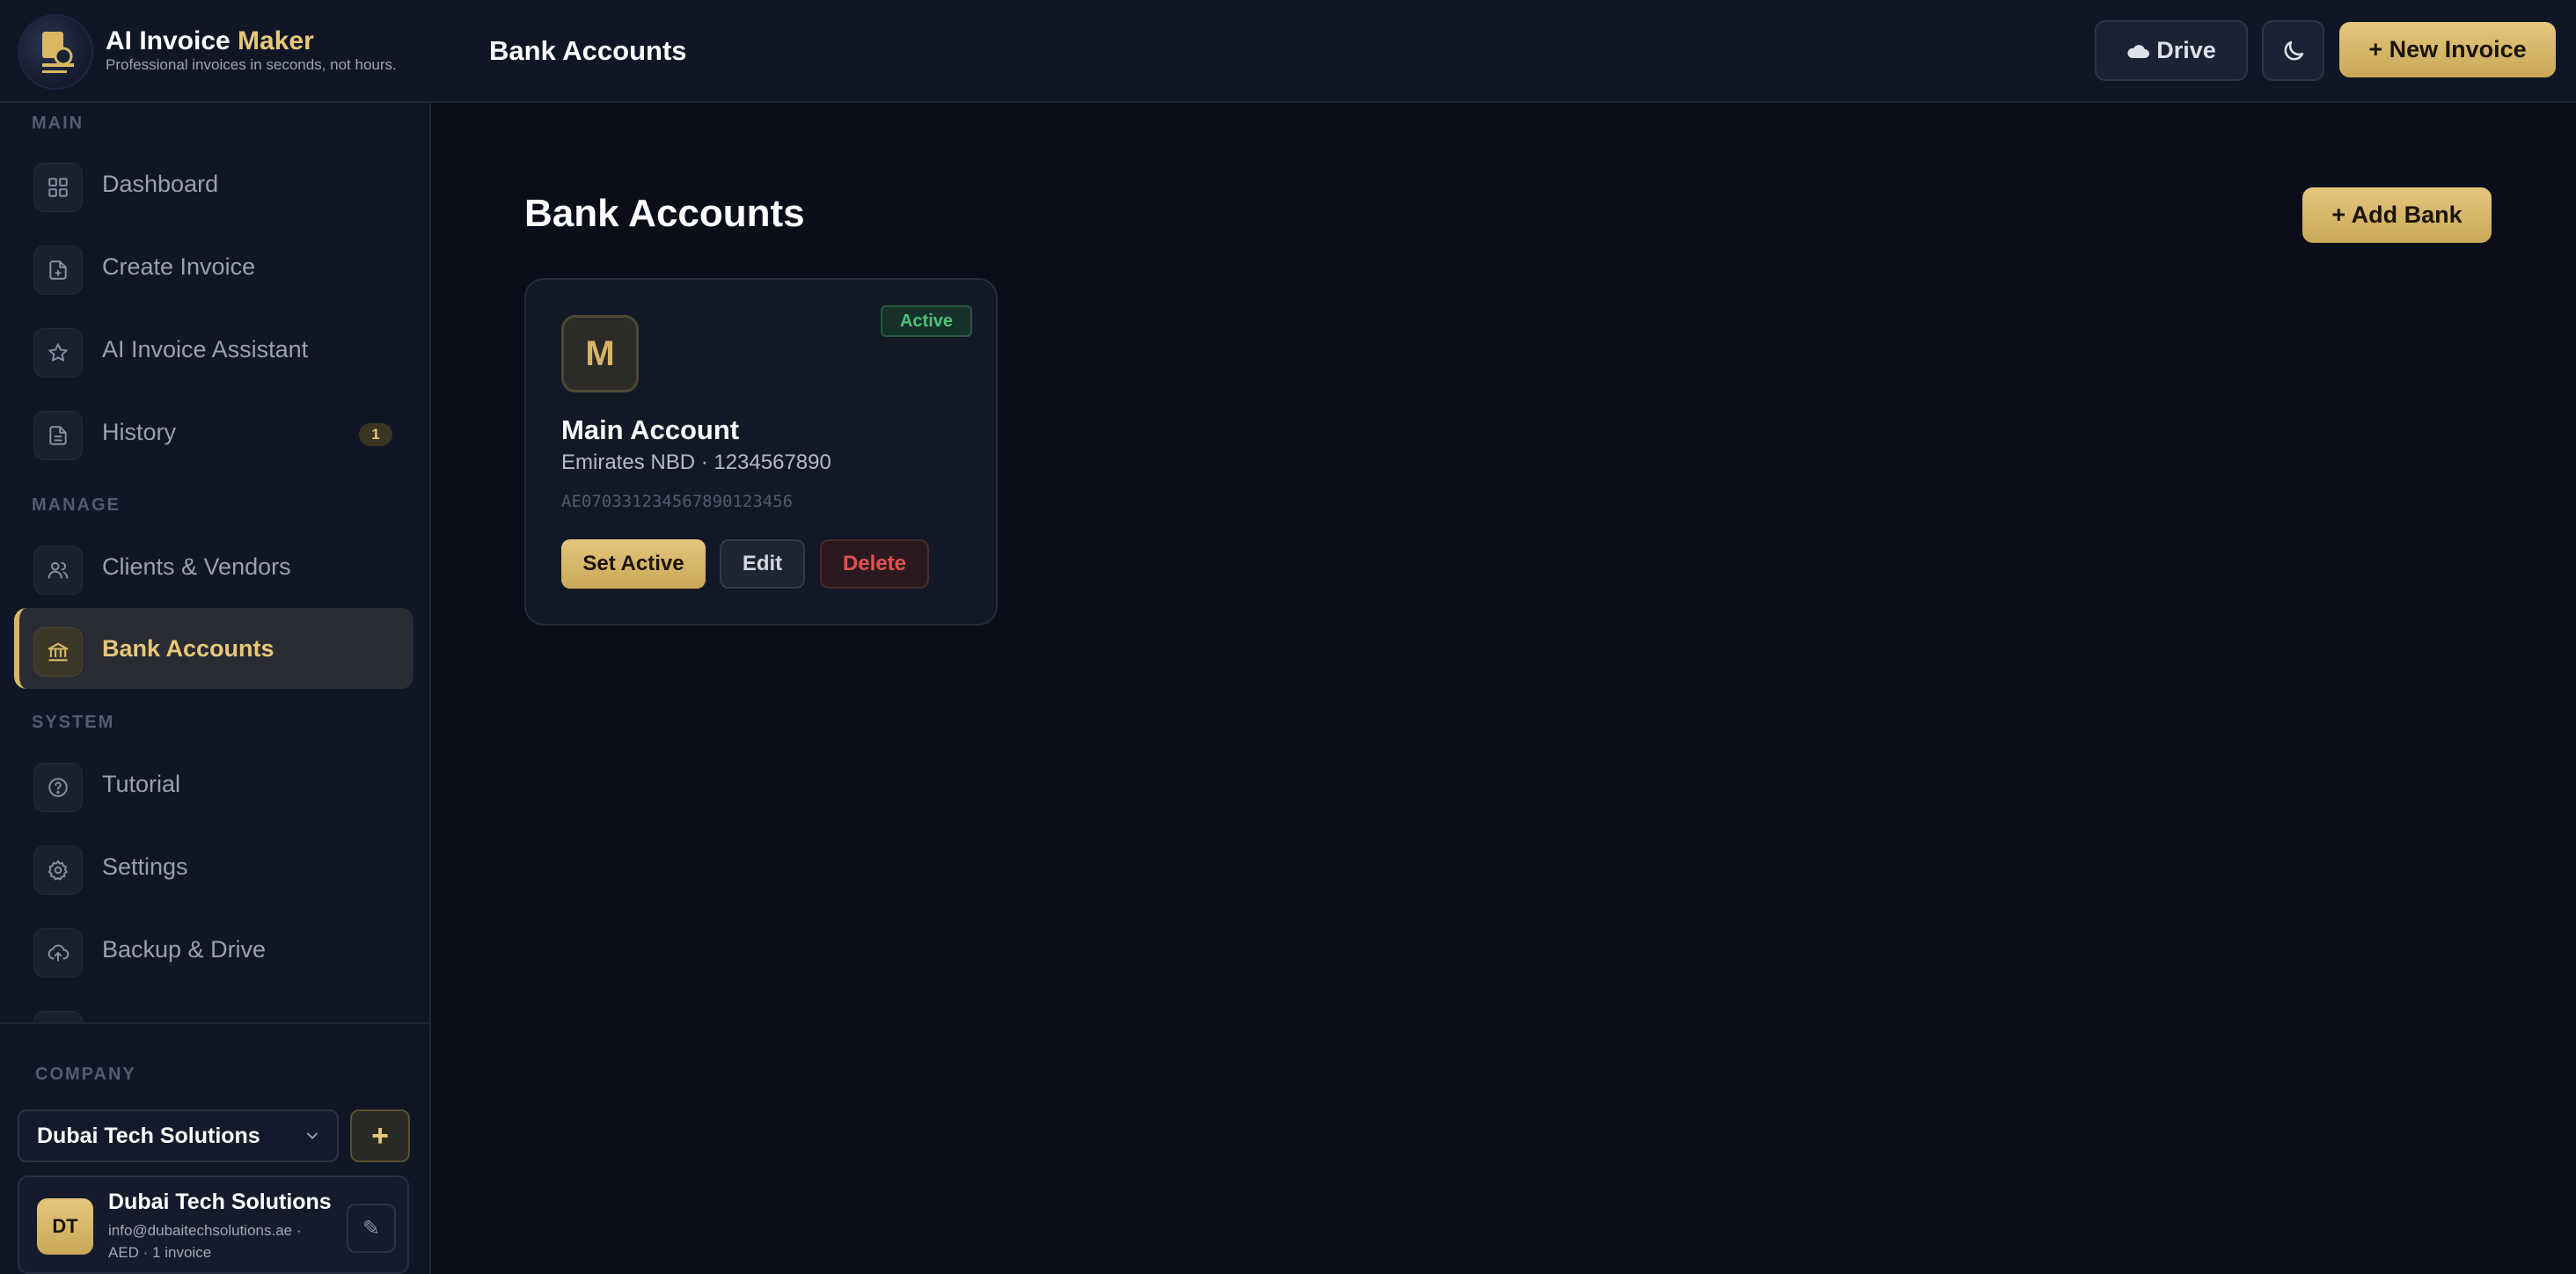 The height and width of the screenshot is (1274, 2576). I want to click on sidebar-item-label: Clients & Vendors, so click(196, 566).